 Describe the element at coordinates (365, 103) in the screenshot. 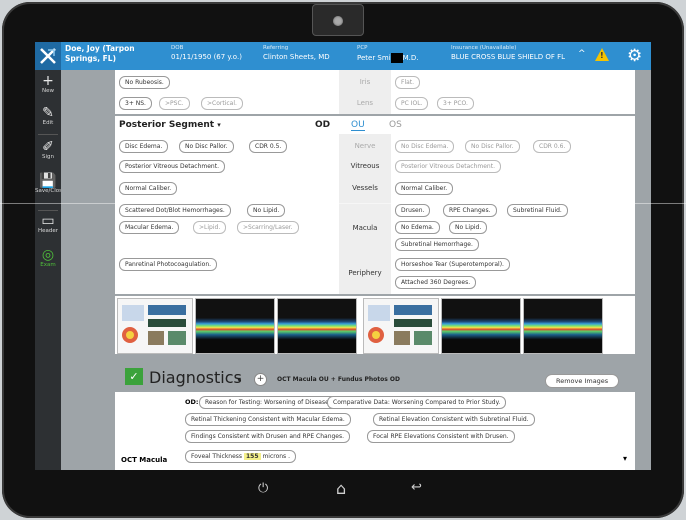

I see `lens-label: Lens` at that location.